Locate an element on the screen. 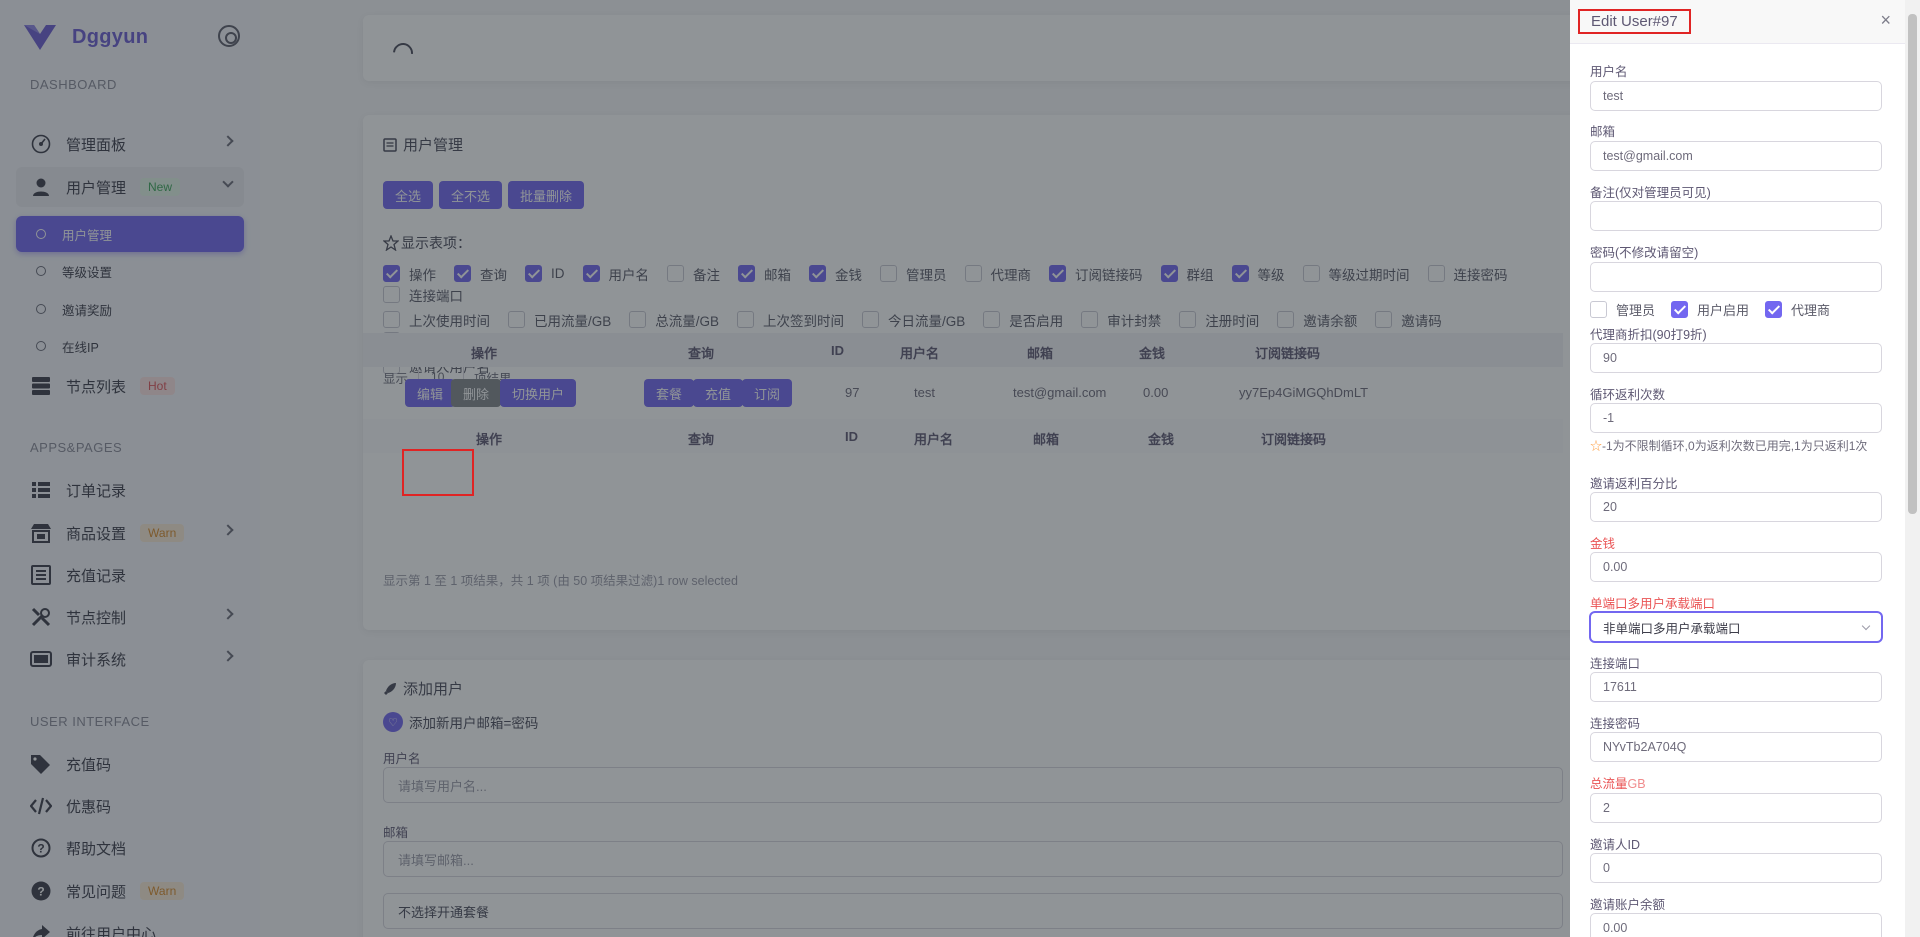 Image resolution: width=1920 pixels, height=937 pixels. edit-button-highlight is located at coordinates (438, 472).